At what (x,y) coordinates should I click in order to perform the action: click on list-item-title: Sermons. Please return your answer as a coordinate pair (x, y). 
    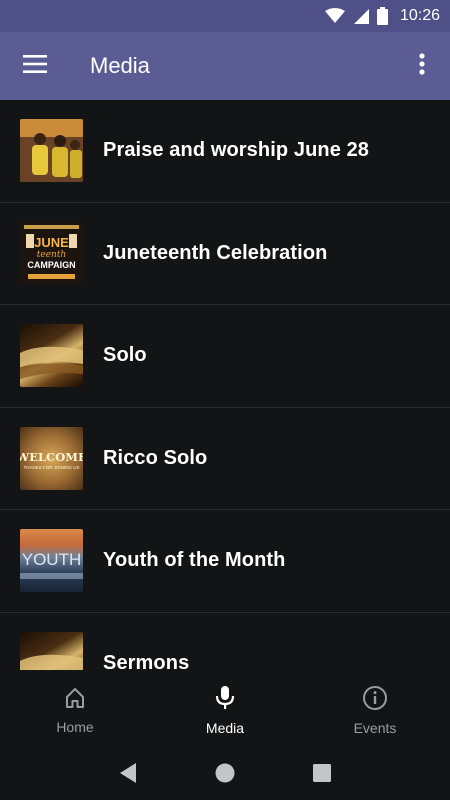
    Looking at the image, I should click on (146, 660).